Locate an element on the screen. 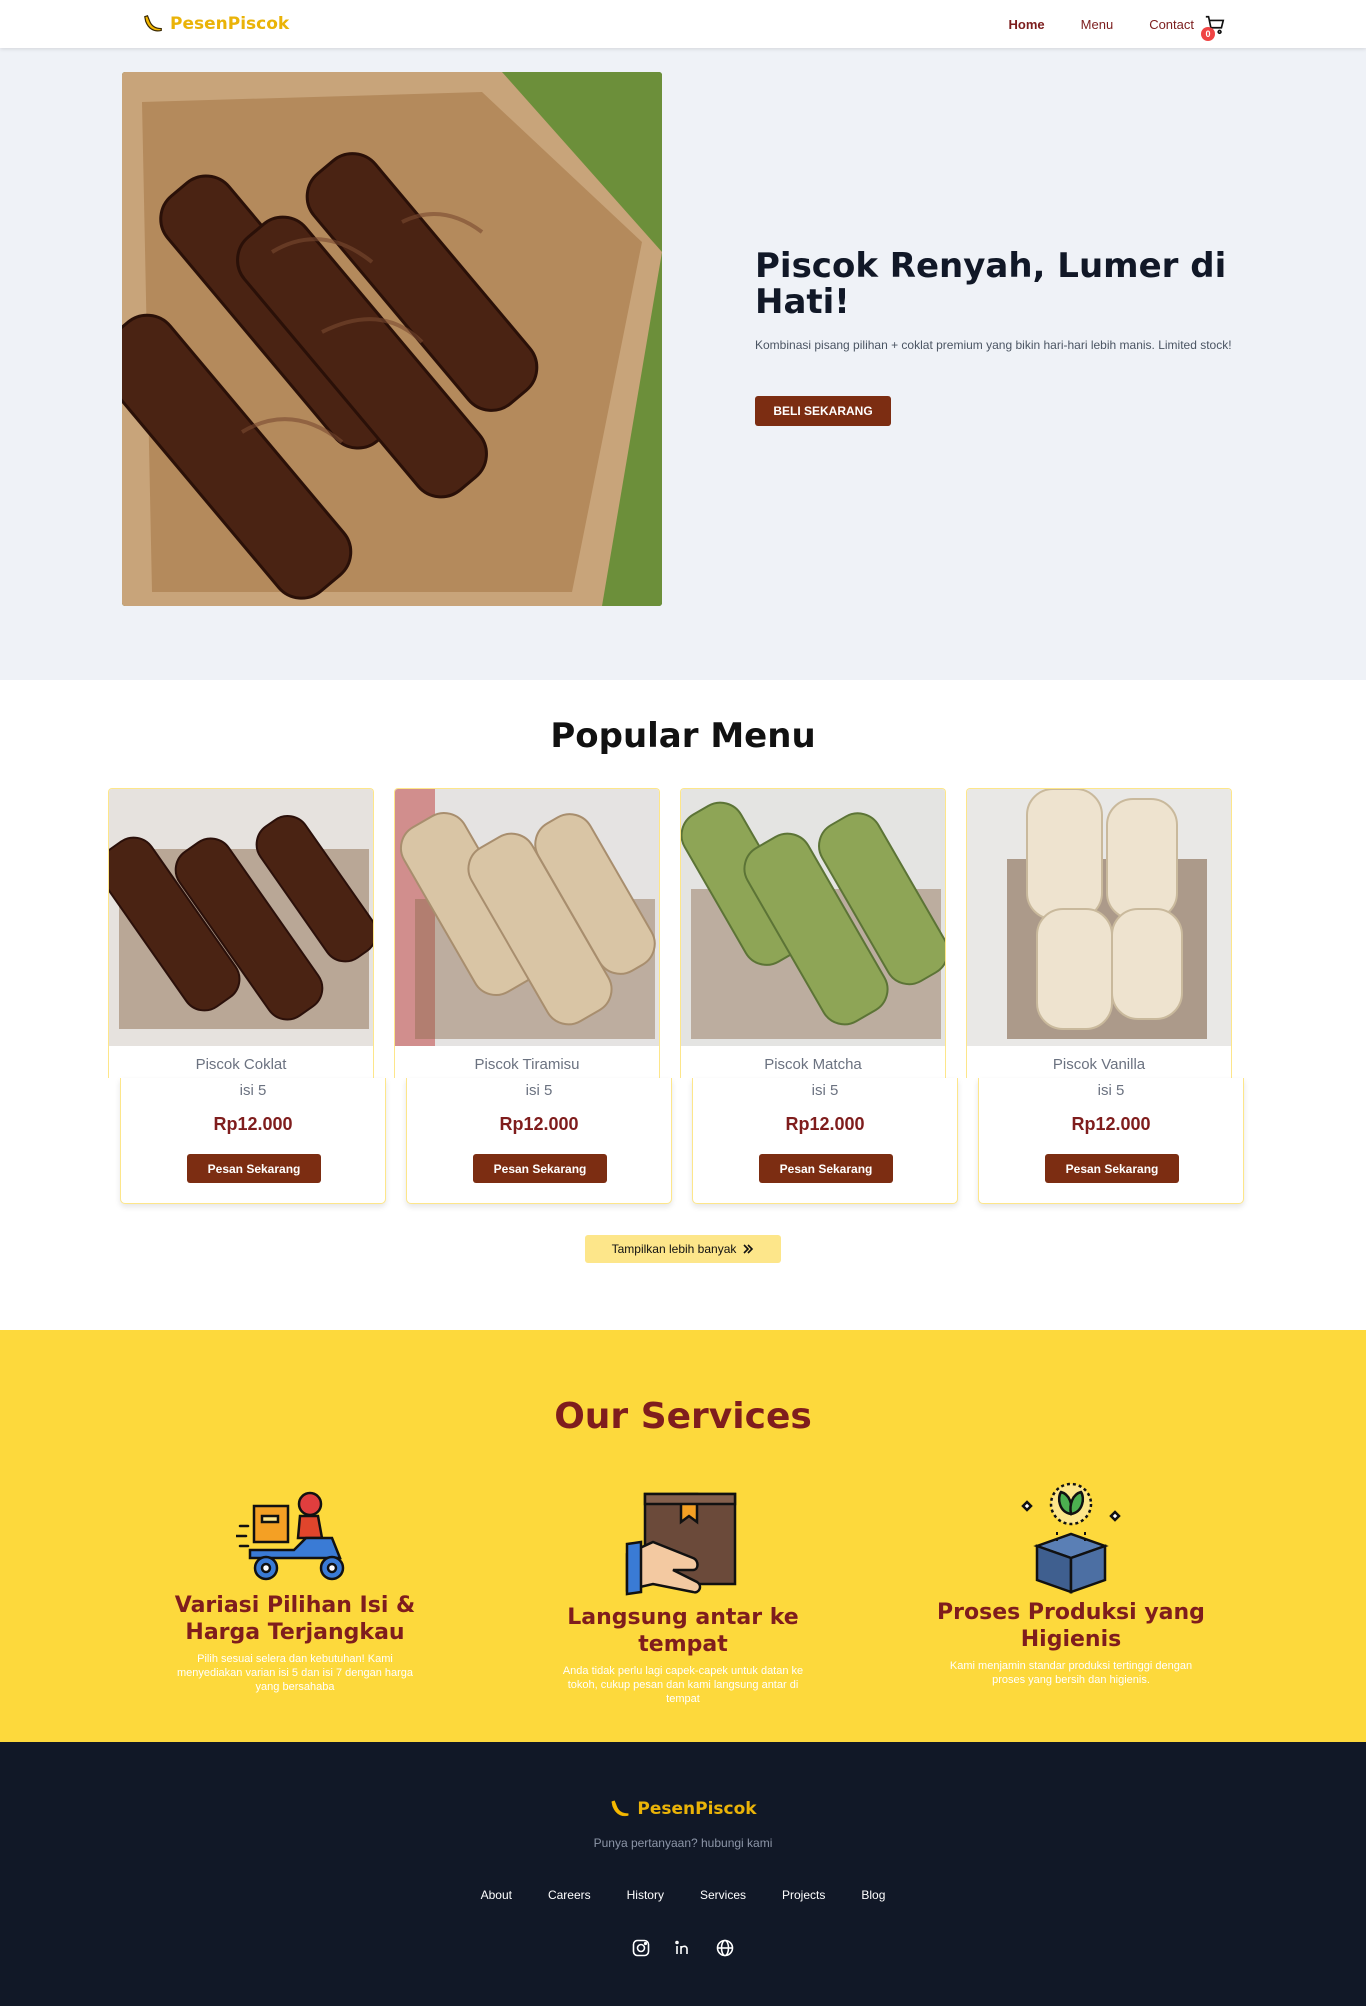 Image resolution: width=1366 pixels, height=2006 pixels. footer-brand: PesenPiscok is located at coordinates (683, 1809).